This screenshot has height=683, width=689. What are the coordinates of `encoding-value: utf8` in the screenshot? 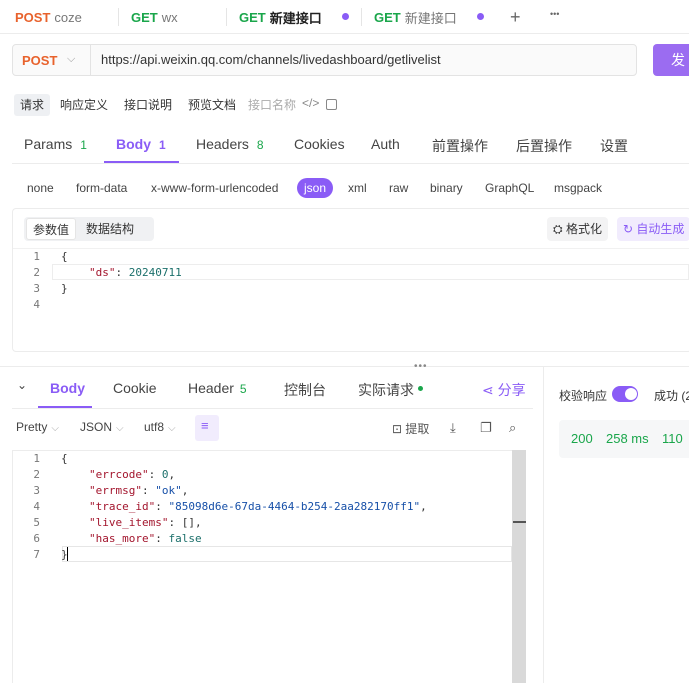 It's located at (154, 427).